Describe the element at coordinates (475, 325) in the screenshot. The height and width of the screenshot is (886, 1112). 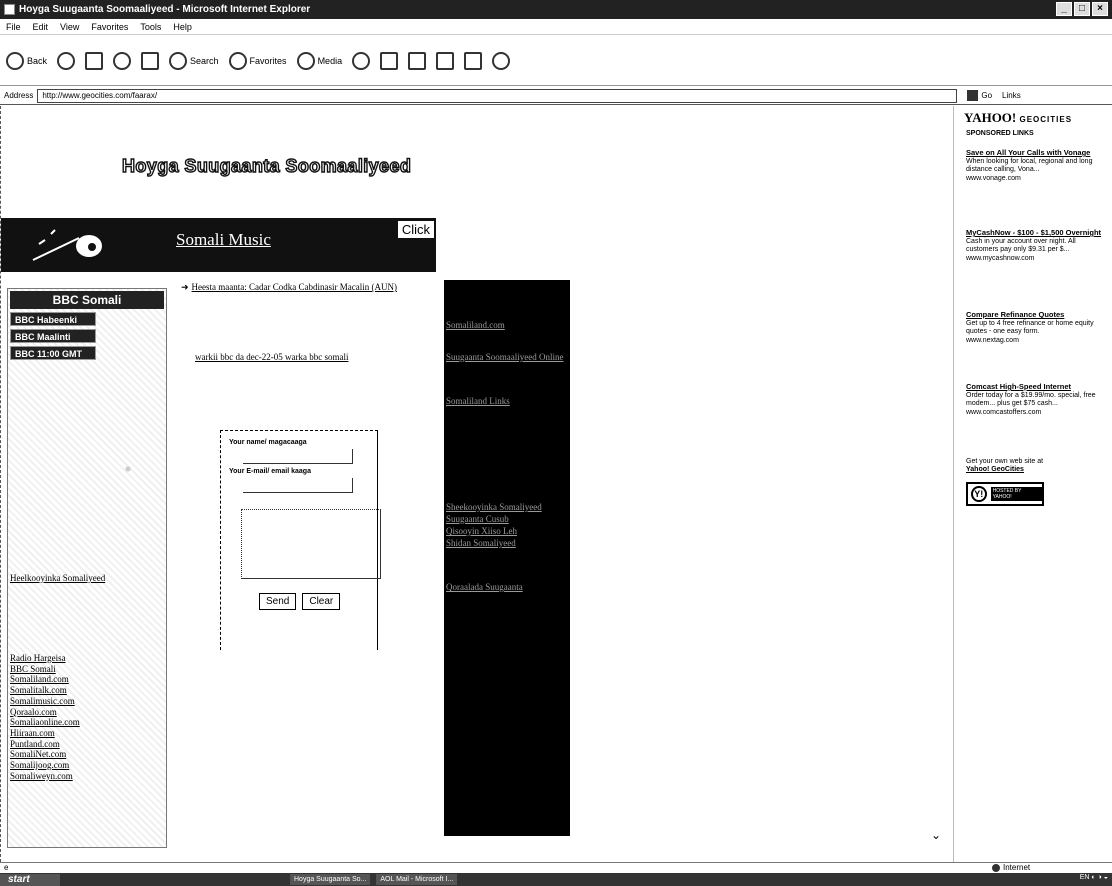
I see `black-link-1: Somaliland.com` at that location.